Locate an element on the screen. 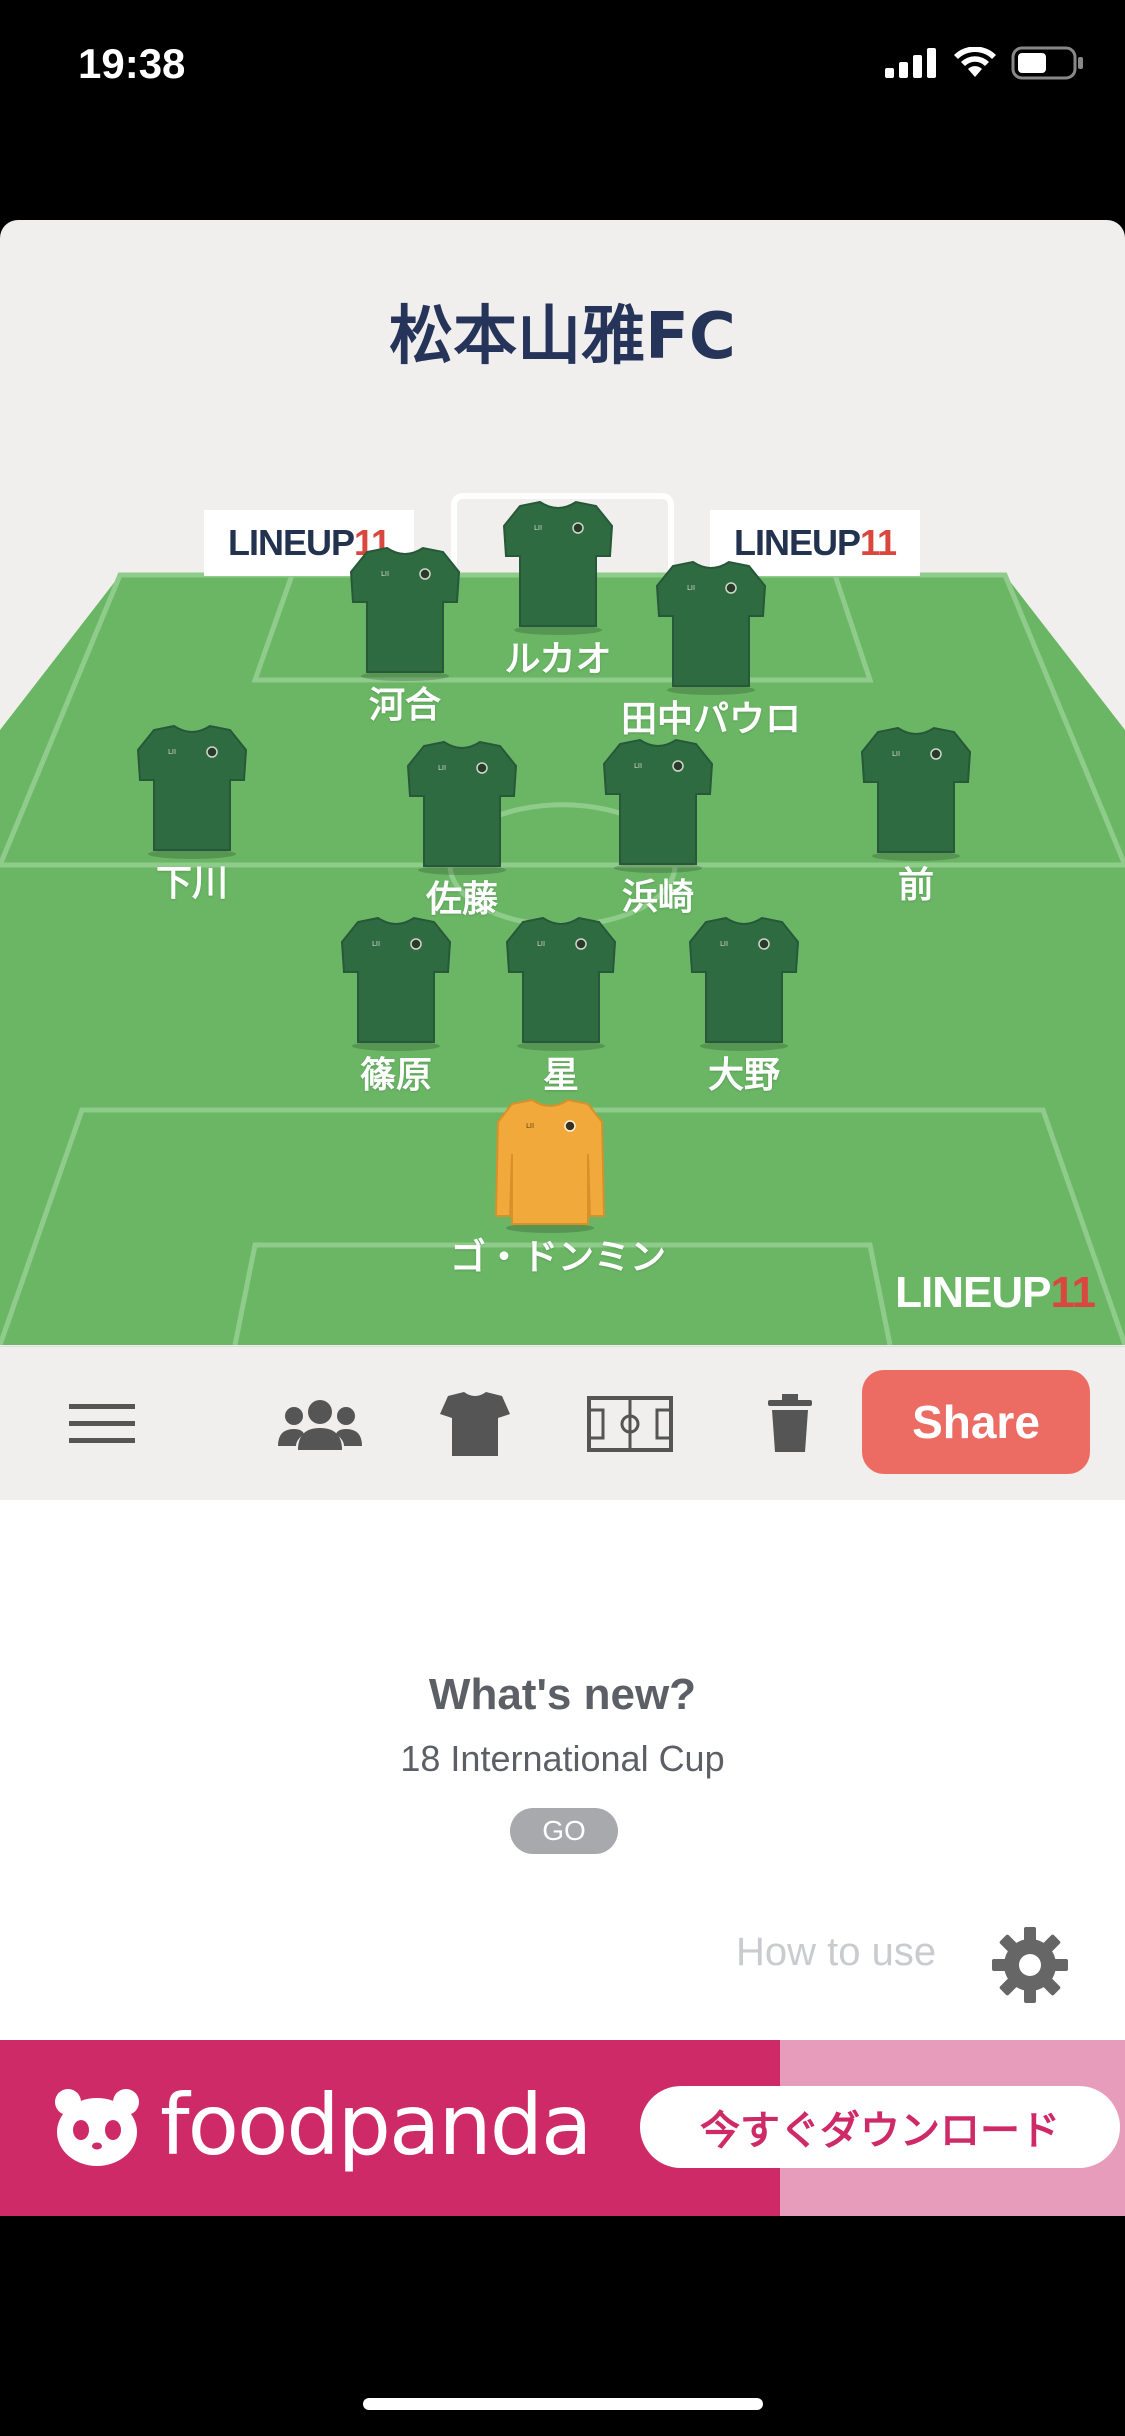 This screenshot has width=1125, height=2436. how-to-use-link: How to use is located at coordinates (836, 1952).